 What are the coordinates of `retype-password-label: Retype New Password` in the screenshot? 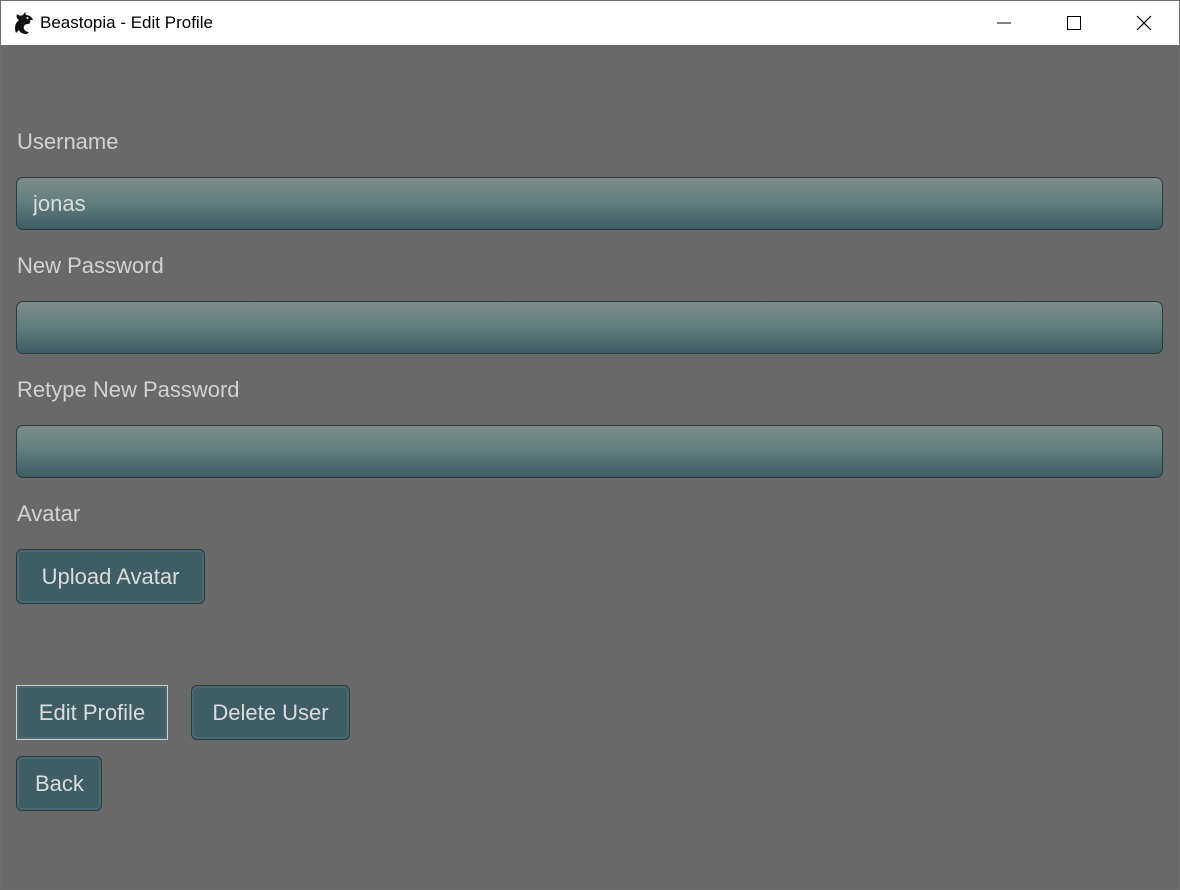 It's located at (128, 389).